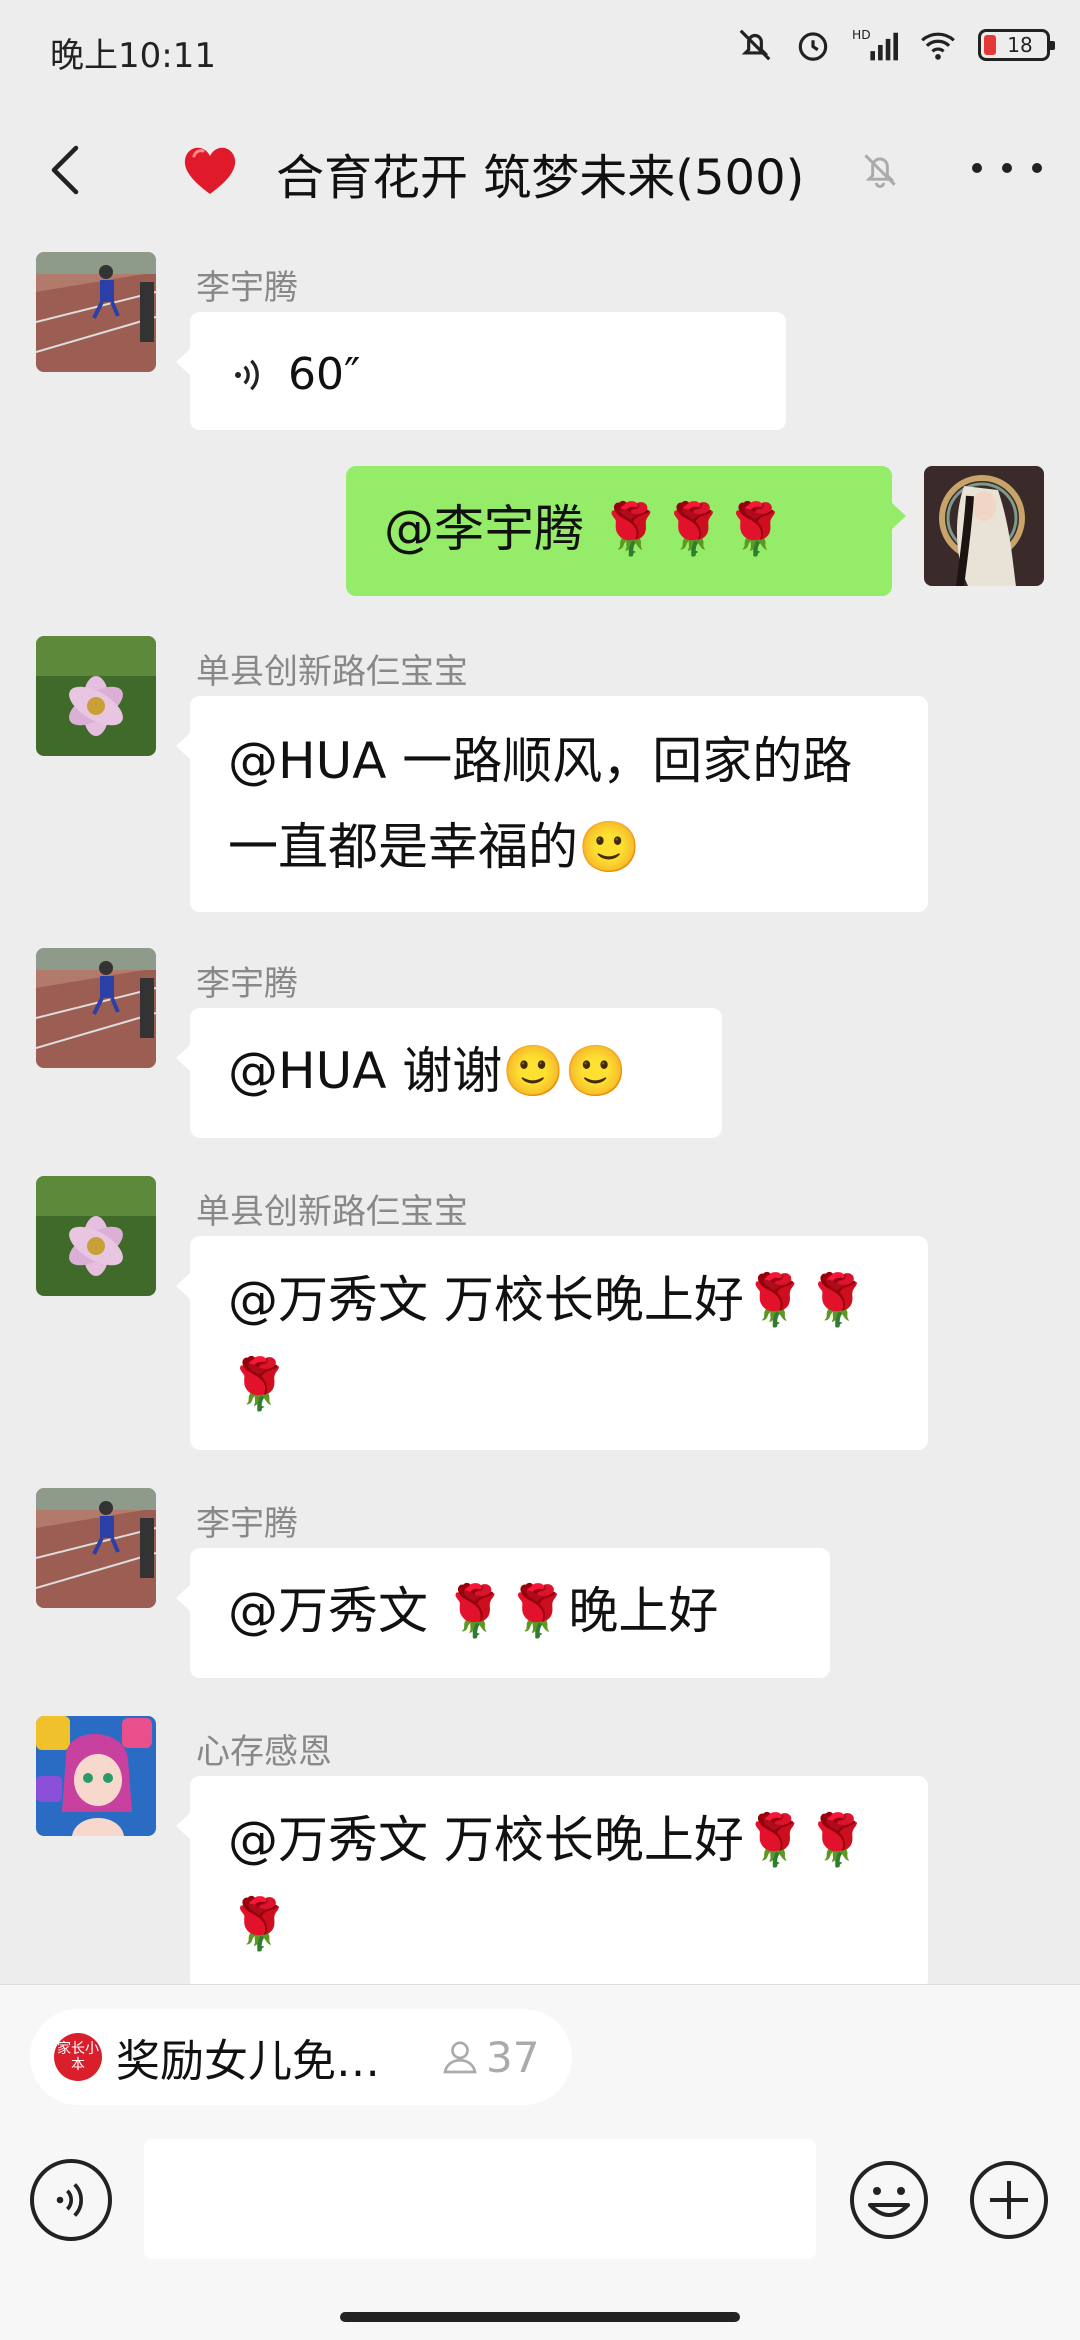 This screenshot has height=2340, width=1080. I want to click on status-time: 晚上10:11, so click(133, 56).